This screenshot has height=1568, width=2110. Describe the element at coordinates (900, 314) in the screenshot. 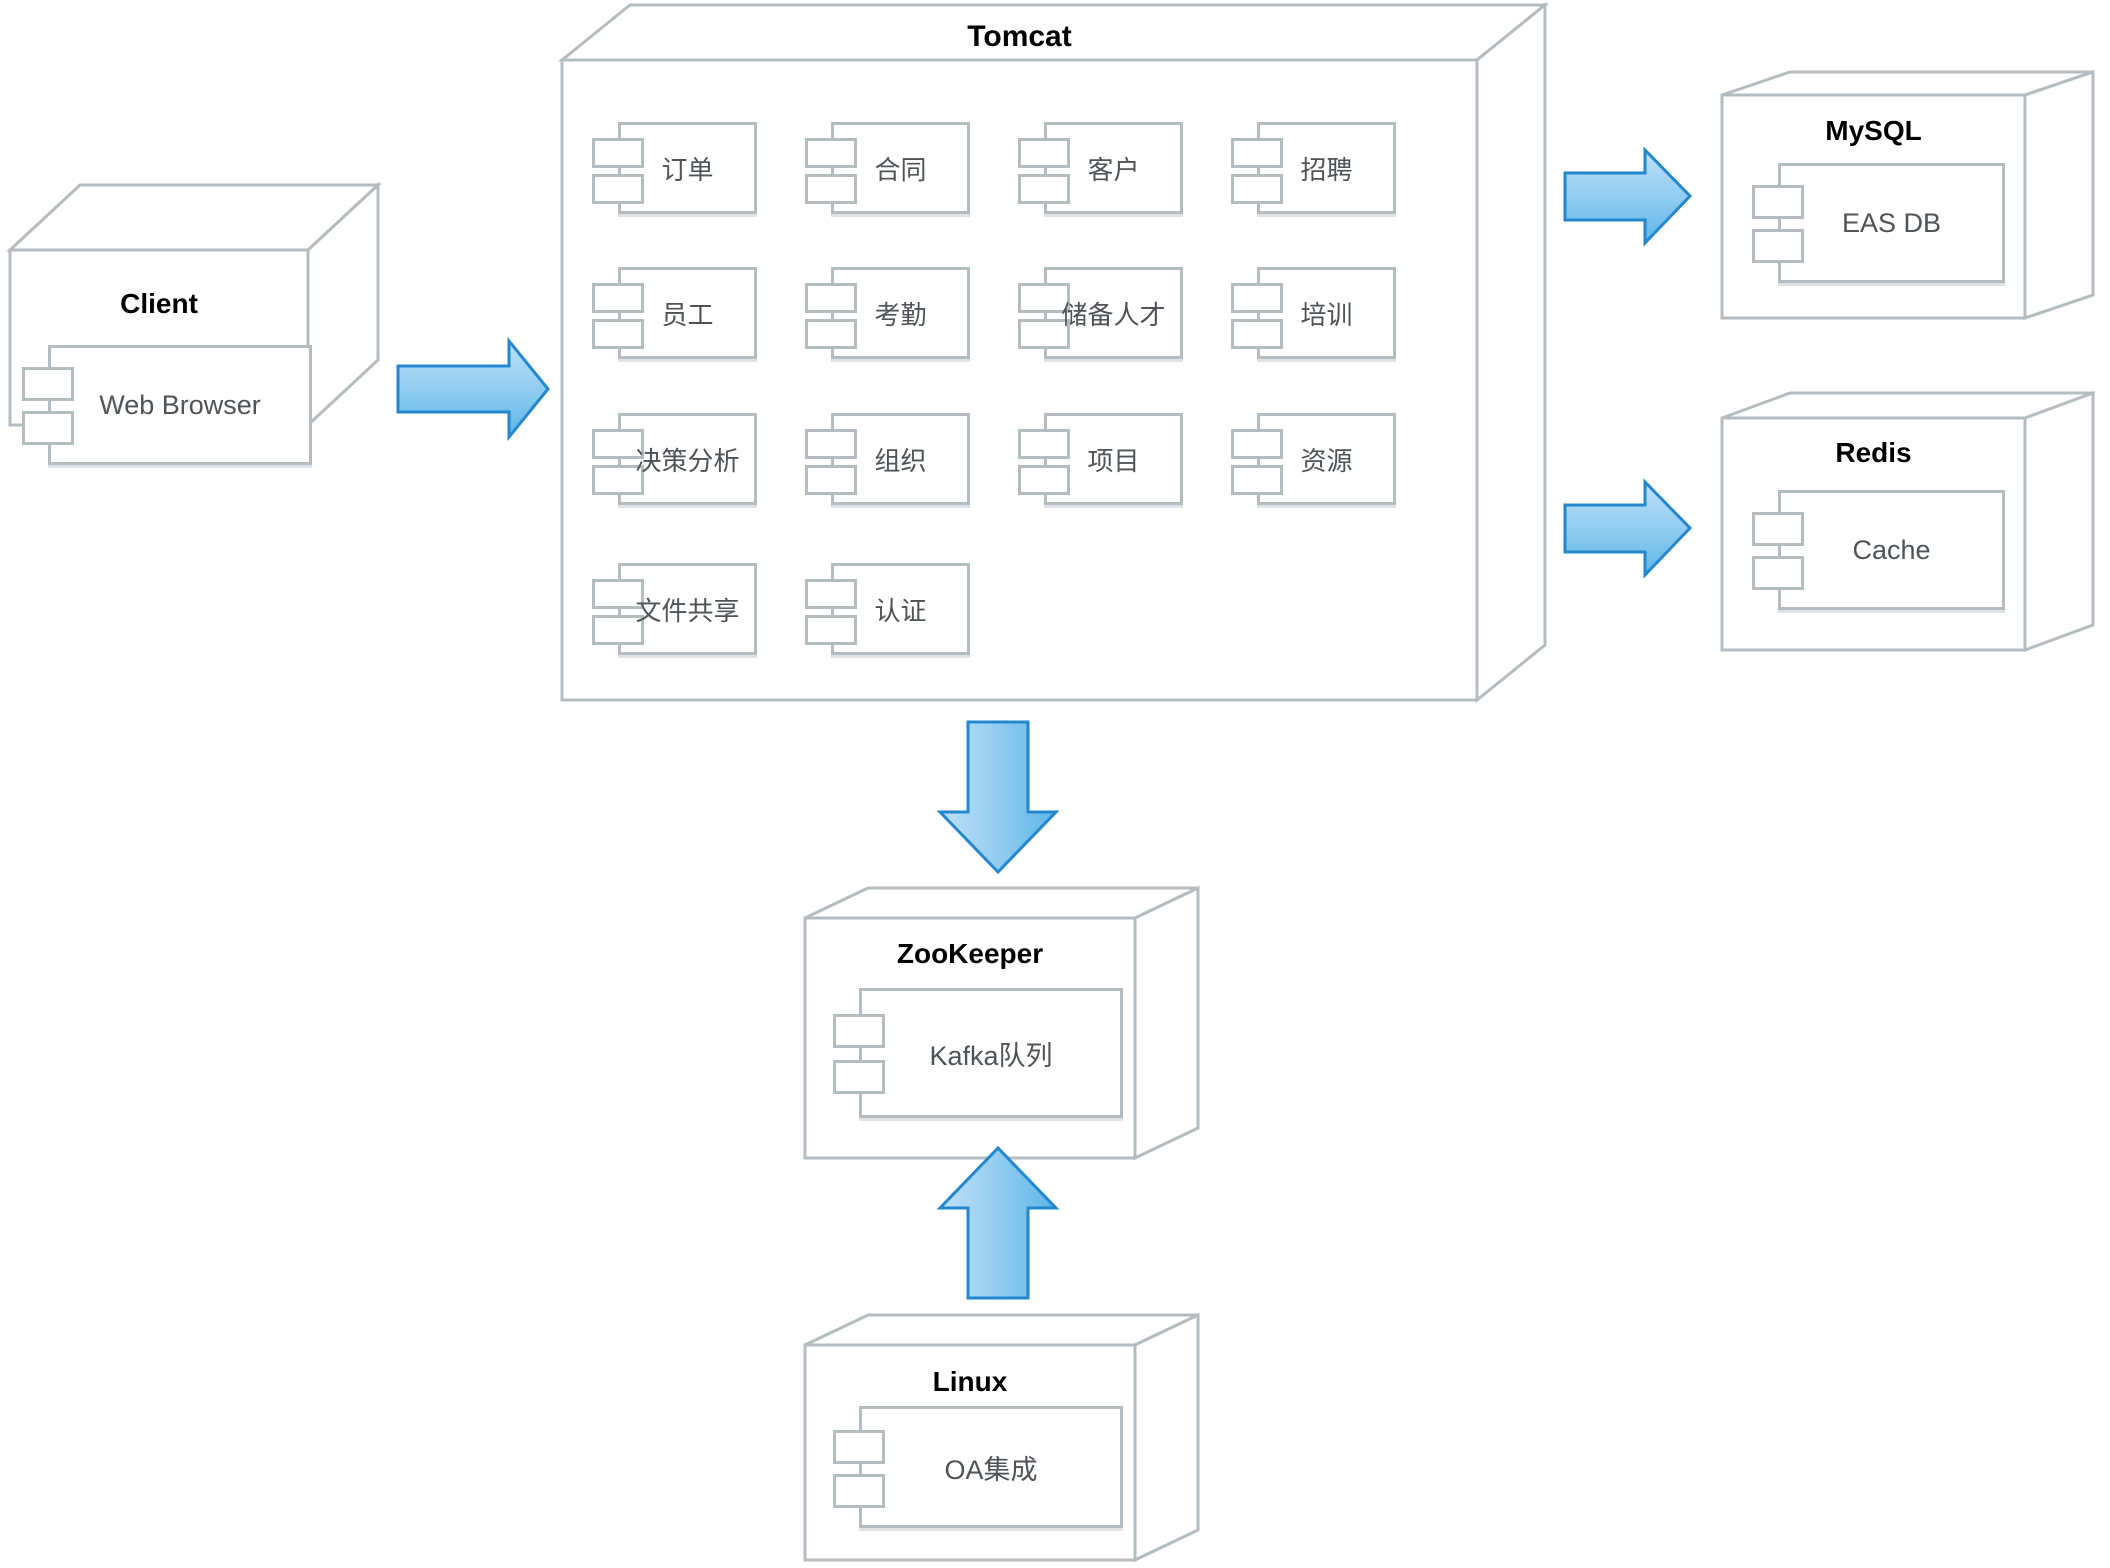

I see `component-label: 考勤` at that location.